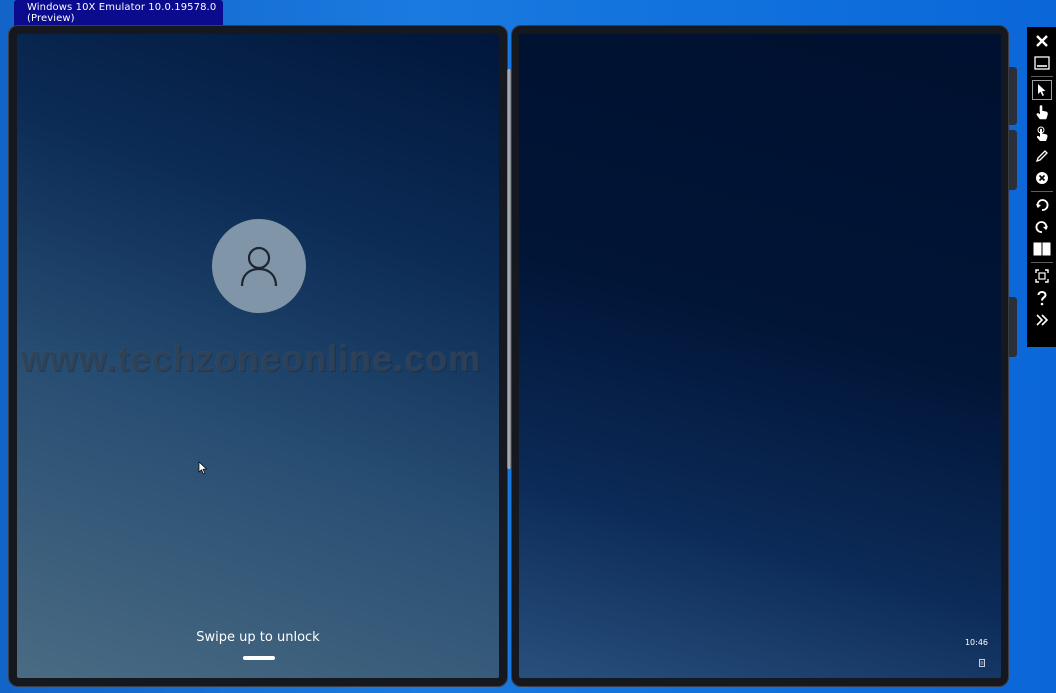  I want to click on dual-screen-button, so click(1042, 249).